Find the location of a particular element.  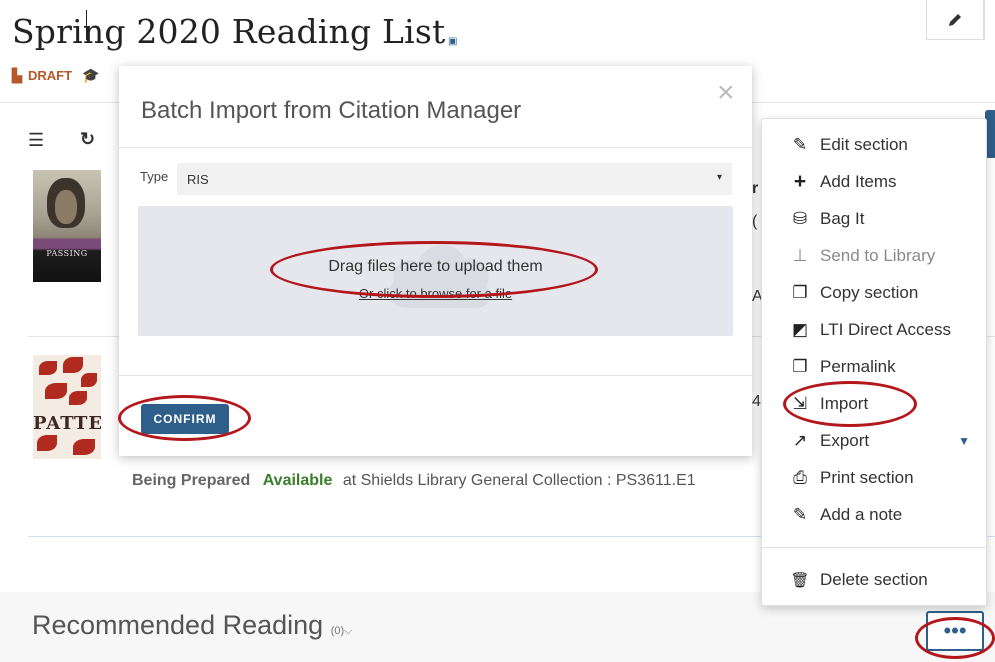

list-view-icon: ☰ is located at coordinates (36, 140).